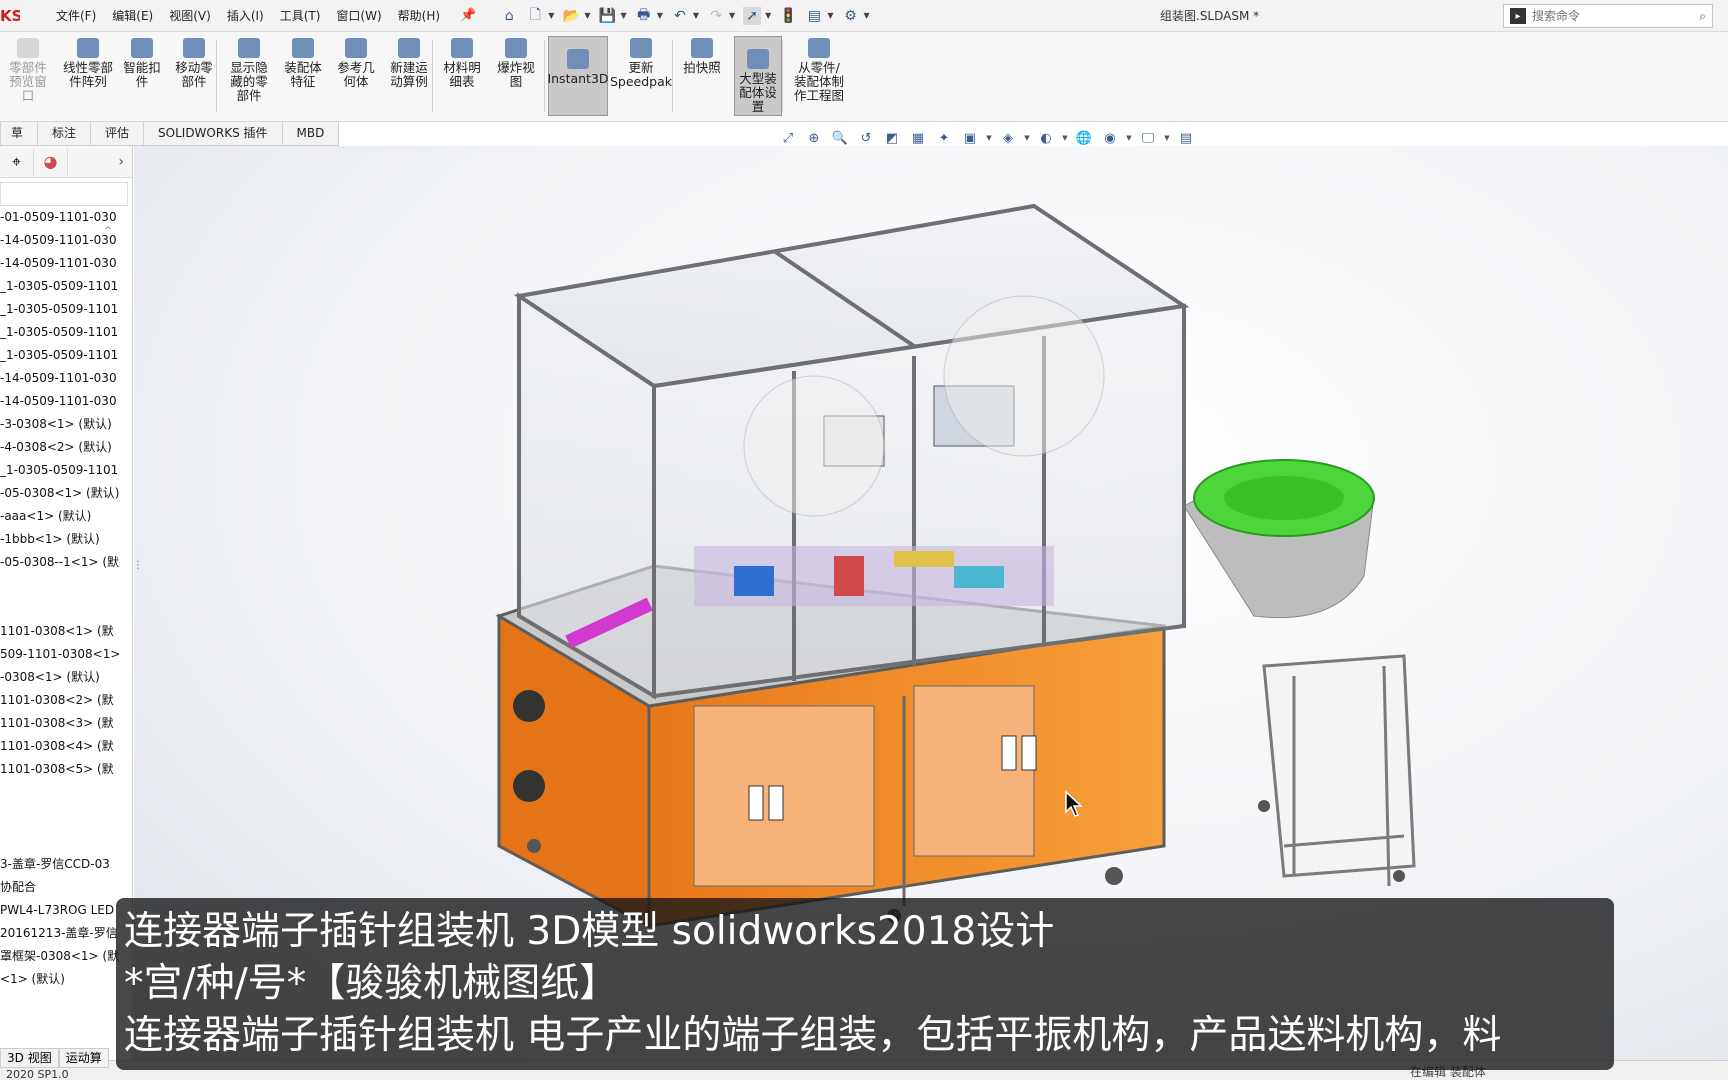 Image resolution: width=1728 pixels, height=1081 pixels. What do you see at coordinates (108, 231) in the screenshot?
I see `scroll-up-icon: ^` at bounding box center [108, 231].